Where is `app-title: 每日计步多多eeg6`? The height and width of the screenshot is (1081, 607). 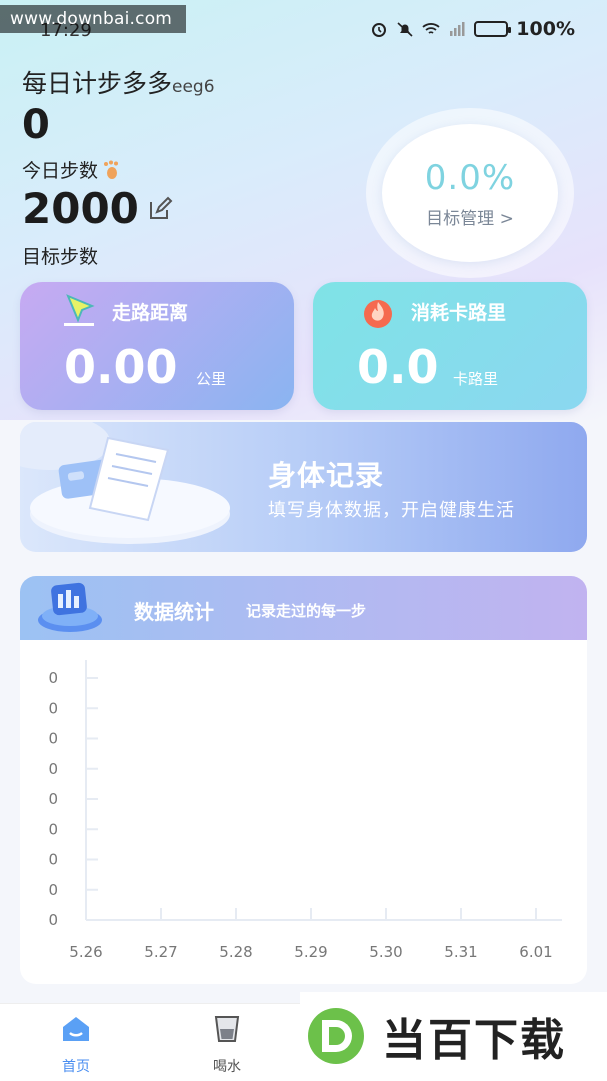 app-title: 每日计步多多eeg6 is located at coordinates (118, 82).